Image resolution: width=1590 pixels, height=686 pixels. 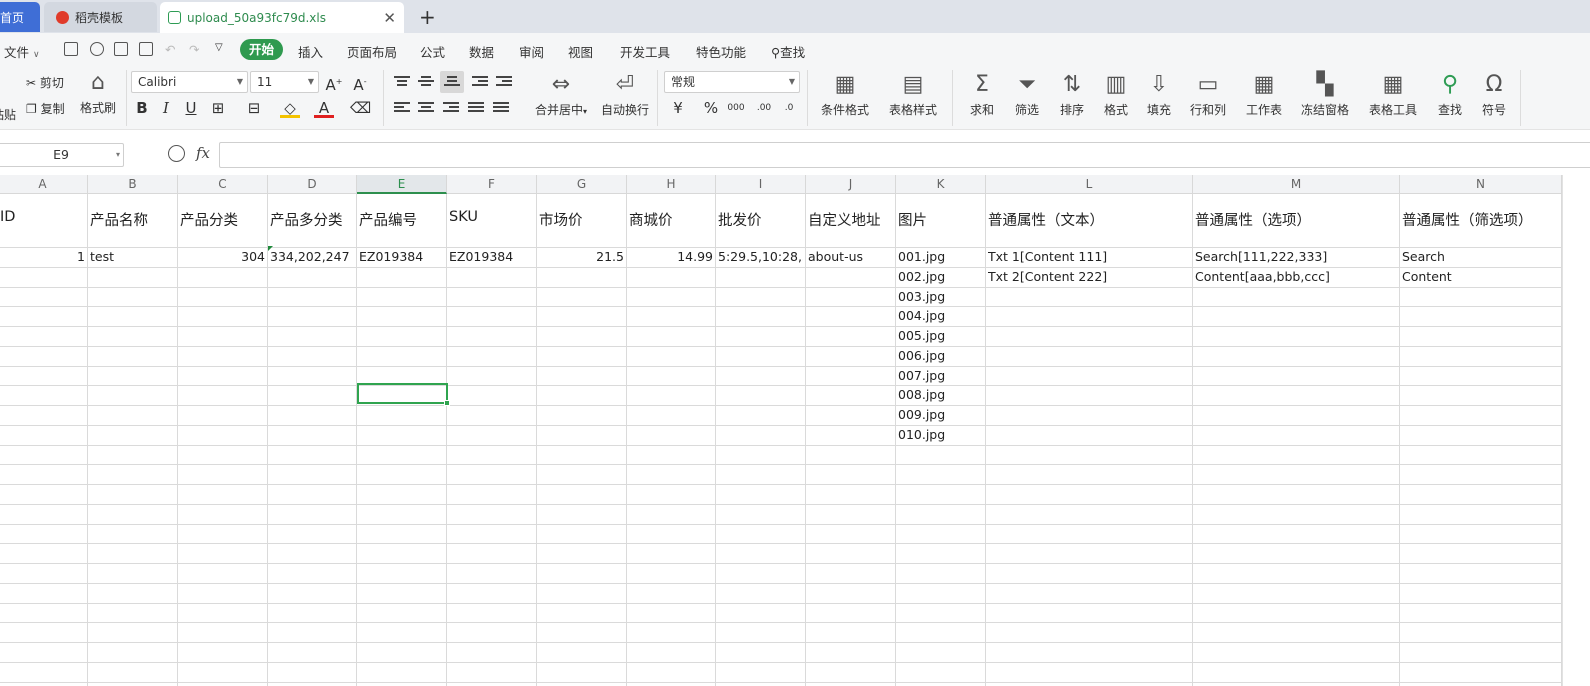 I want to click on column-header-a: A, so click(x=44, y=184).